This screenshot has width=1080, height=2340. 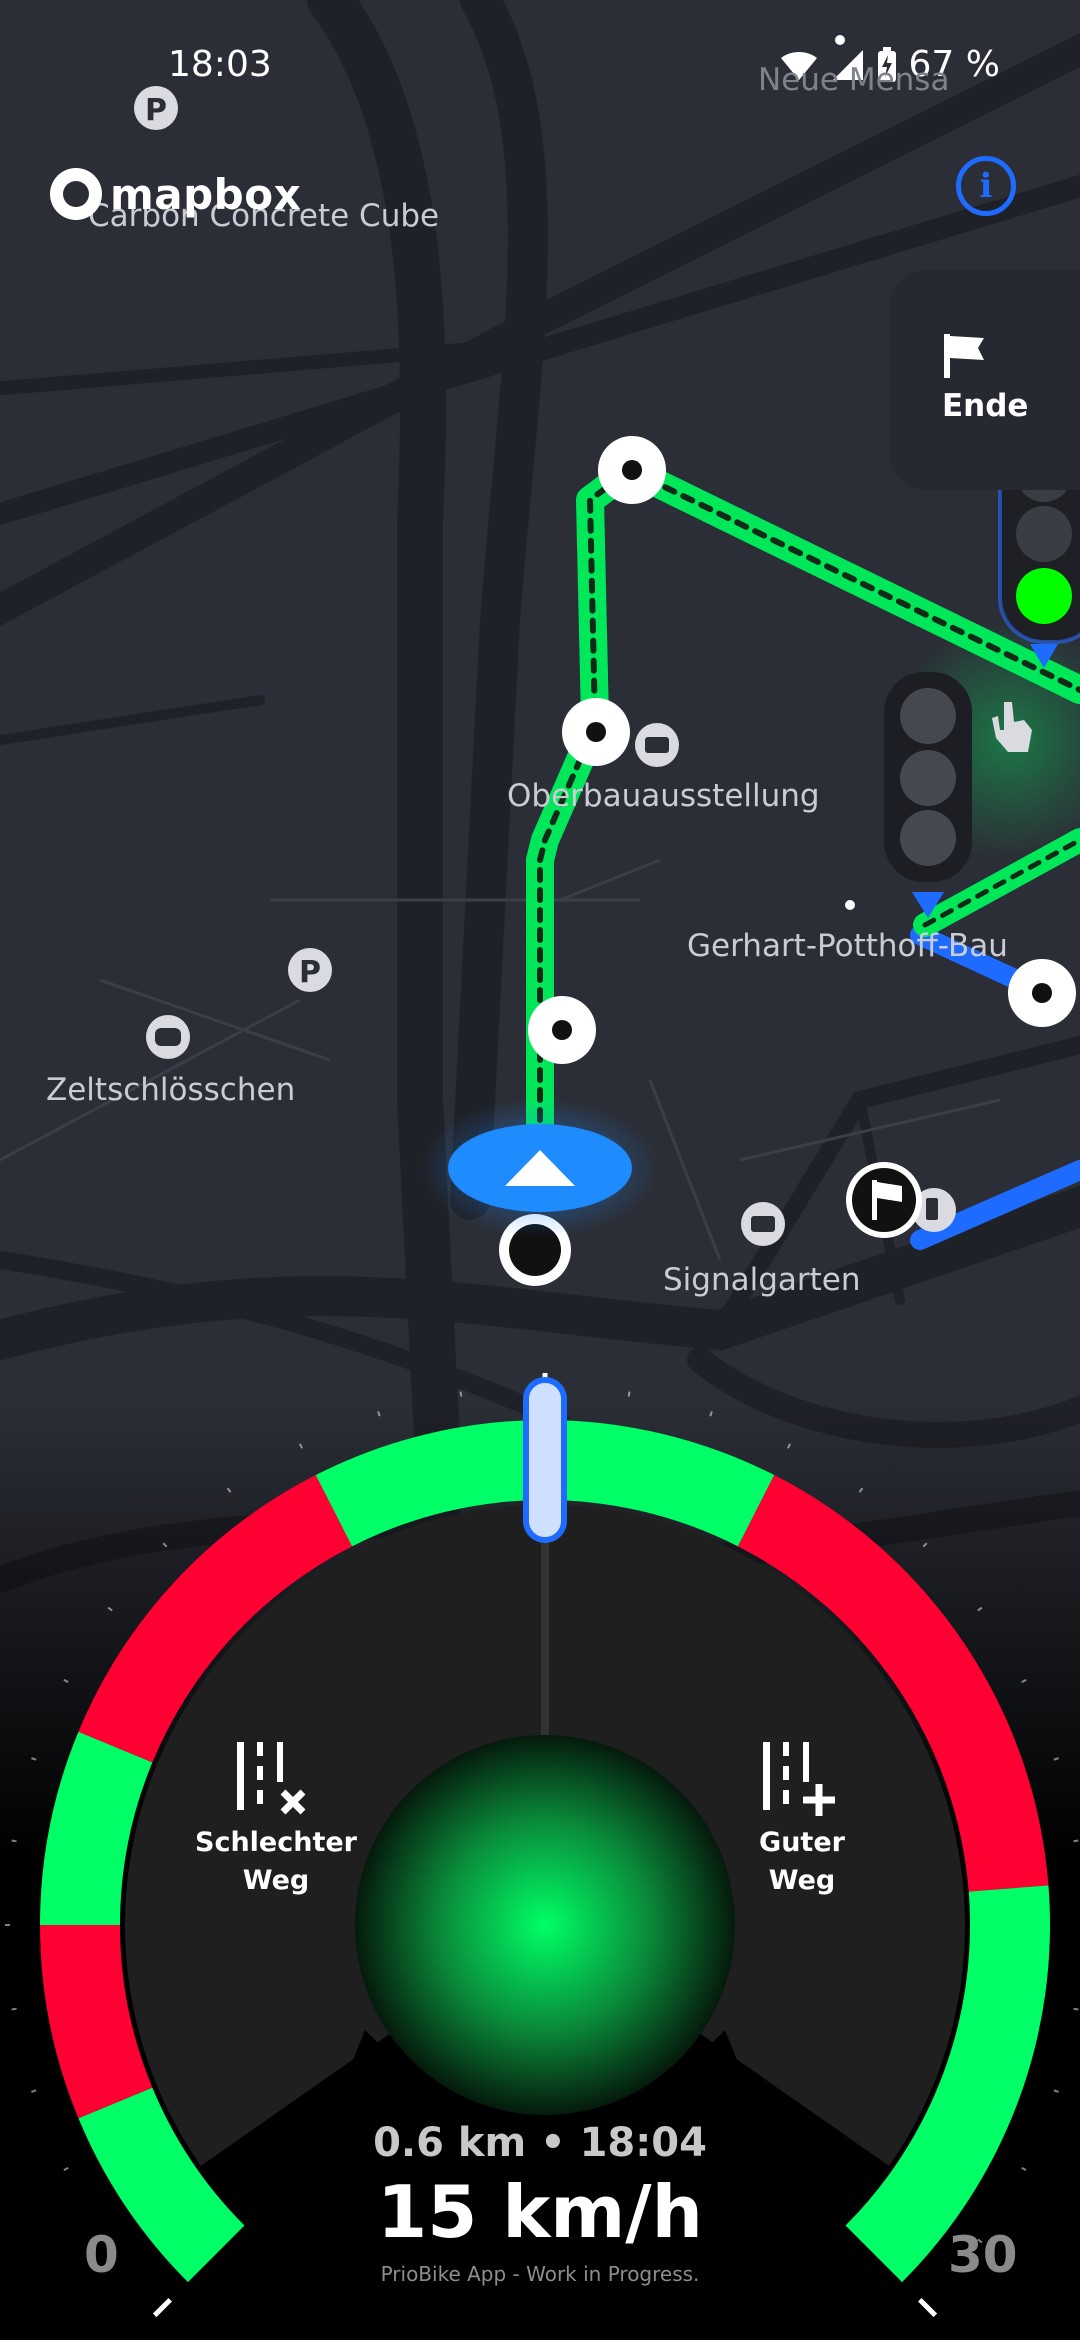 I want to click on good-path-label-line1: Guter, so click(x=802, y=1842).